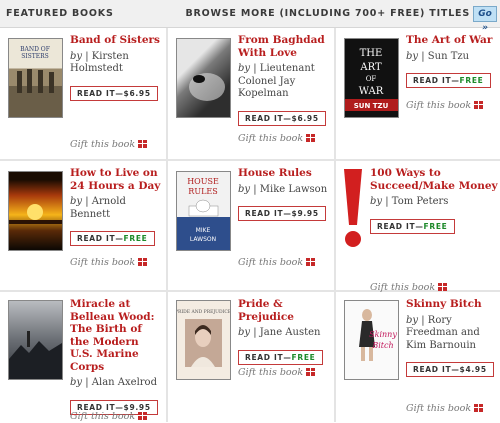  I want to click on go-button: Go », so click(485, 19).